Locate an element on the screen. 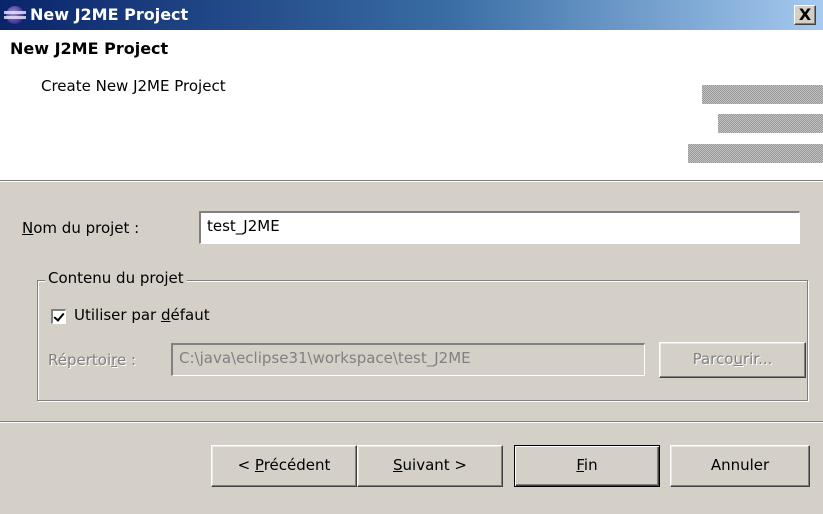  directory-label: Répertoire : is located at coordinates (92, 360).